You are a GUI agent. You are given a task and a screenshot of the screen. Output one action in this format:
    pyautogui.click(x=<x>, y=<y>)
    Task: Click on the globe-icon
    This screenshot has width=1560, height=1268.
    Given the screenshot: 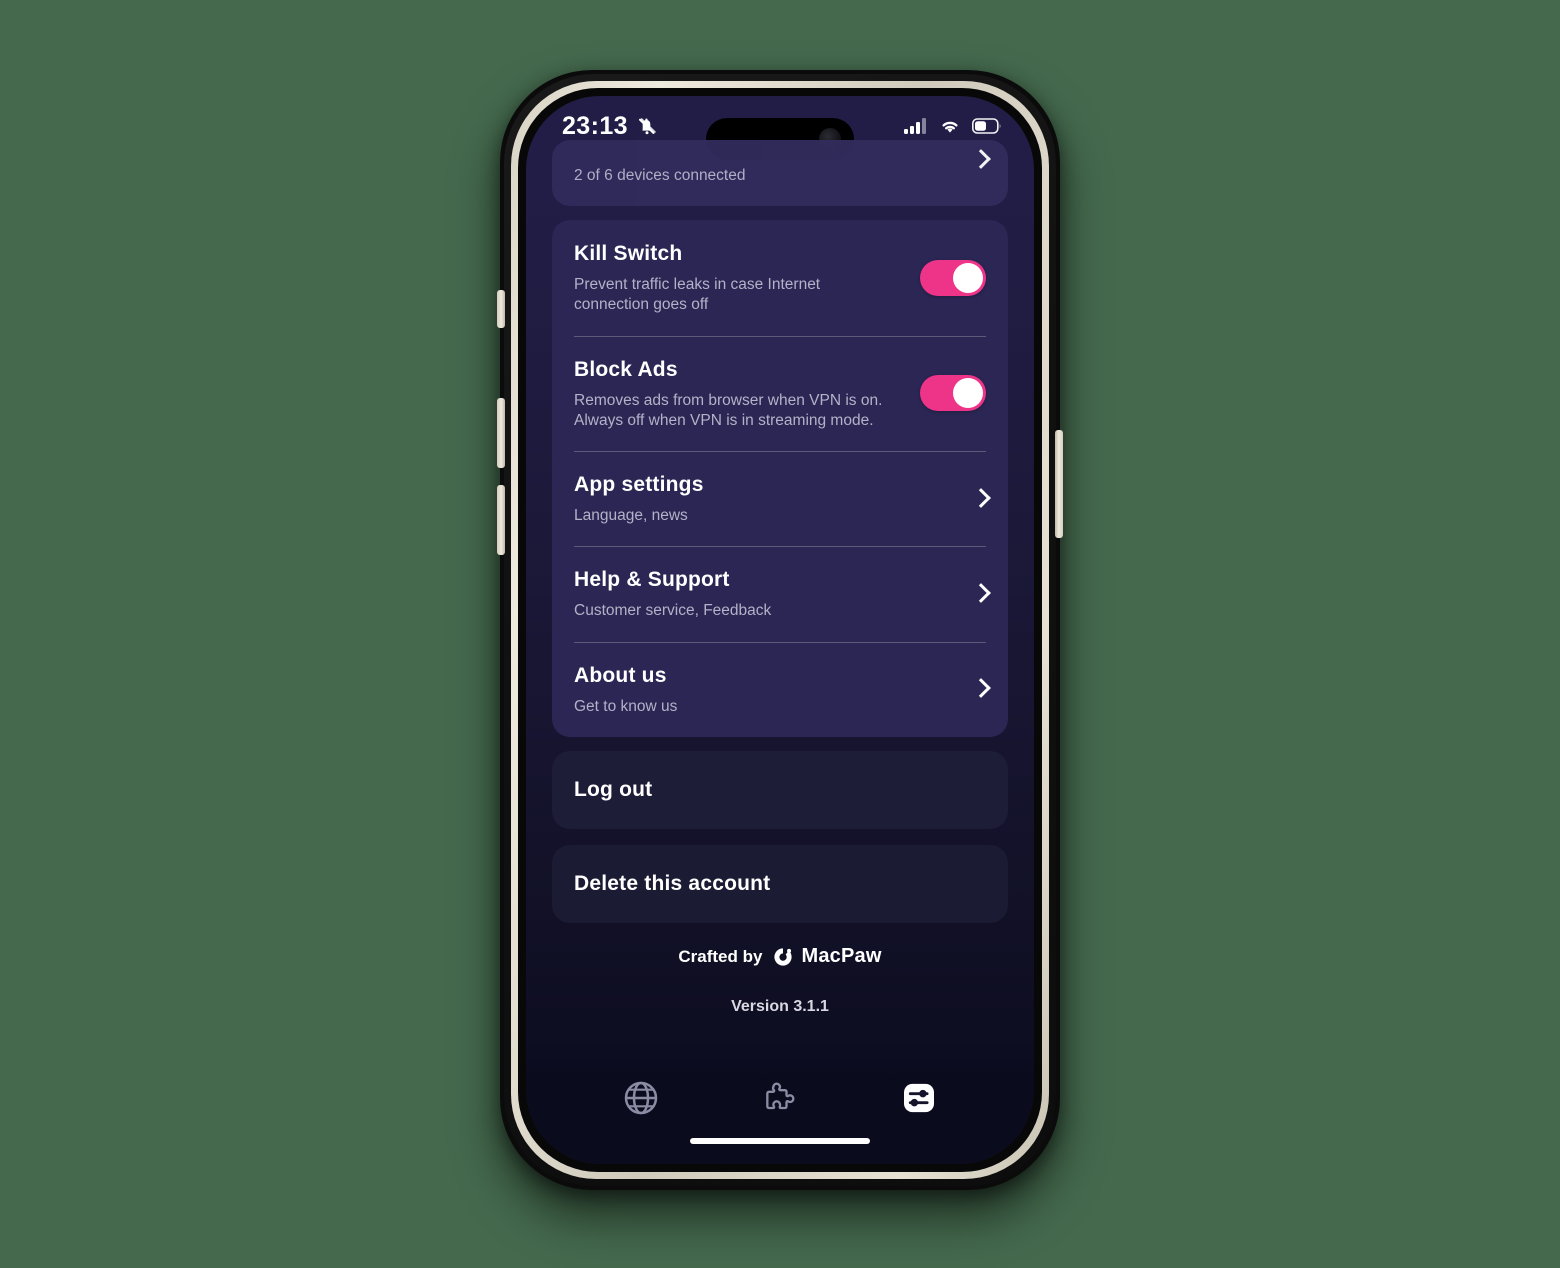 What is the action you would take?
    pyautogui.click(x=641, y=1098)
    